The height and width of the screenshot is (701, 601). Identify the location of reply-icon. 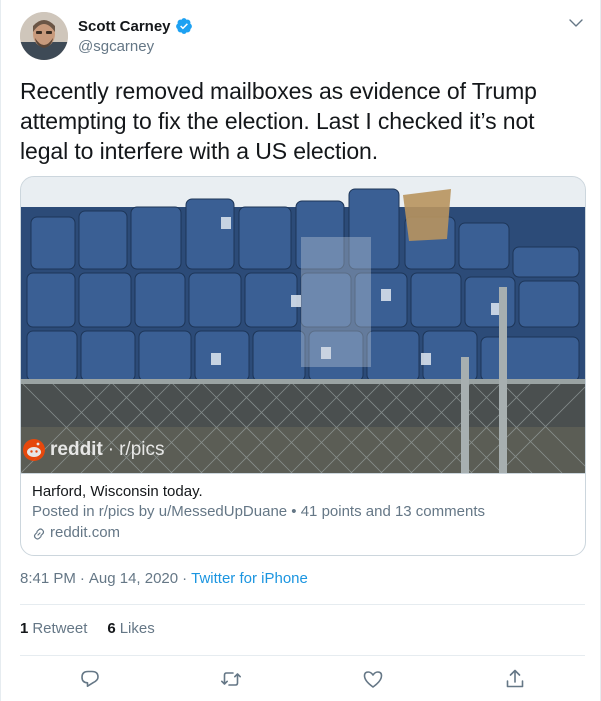
(90, 679).